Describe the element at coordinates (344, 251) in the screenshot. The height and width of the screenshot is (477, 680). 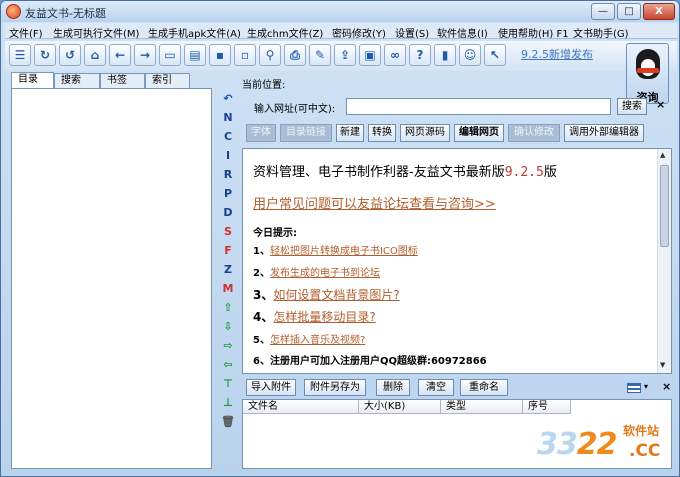
I see `tip-link: 轻松把图片转换成电子书ICO图标` at that location.